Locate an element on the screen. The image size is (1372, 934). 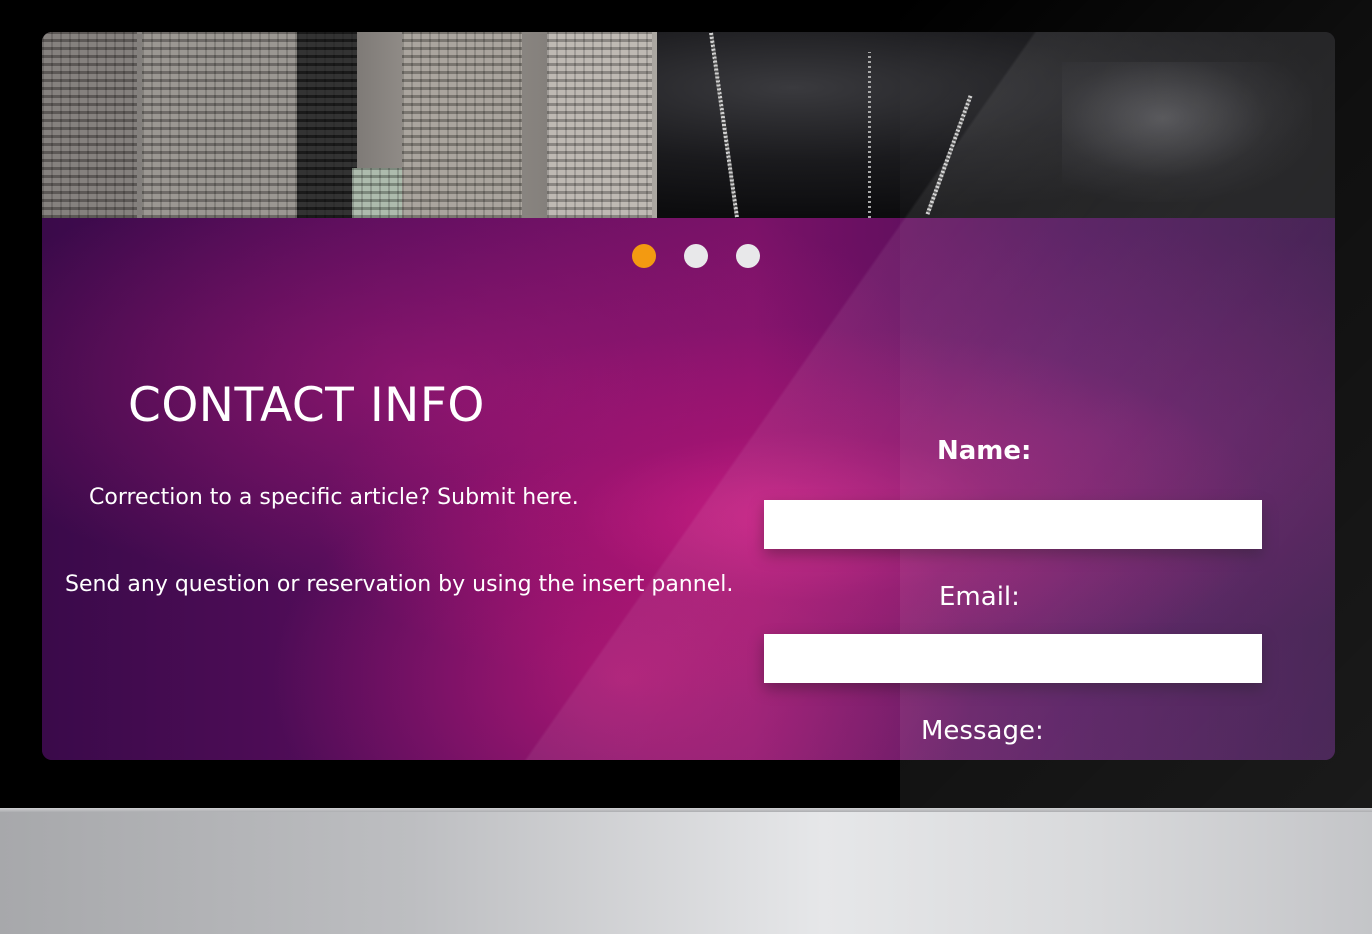
page-title: CONTACT INFO is located at coordinates (306, 405).